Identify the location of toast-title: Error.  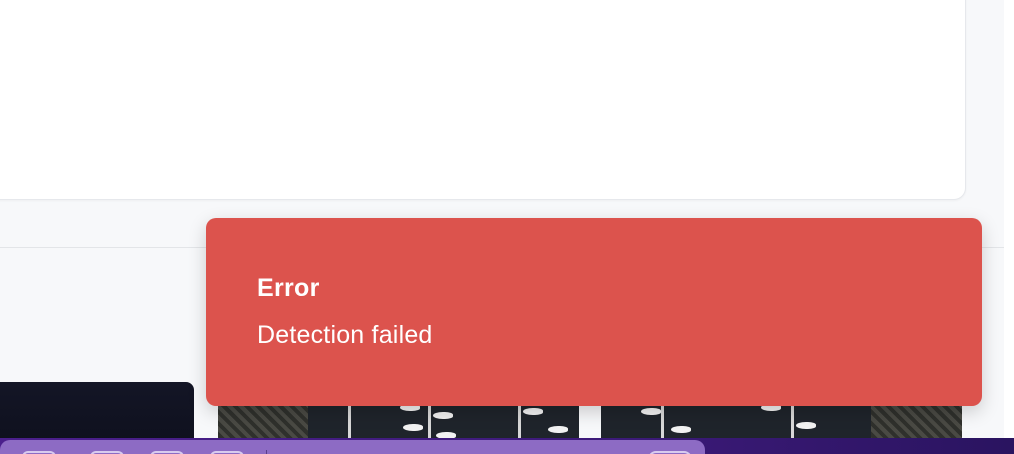
(288, 288).